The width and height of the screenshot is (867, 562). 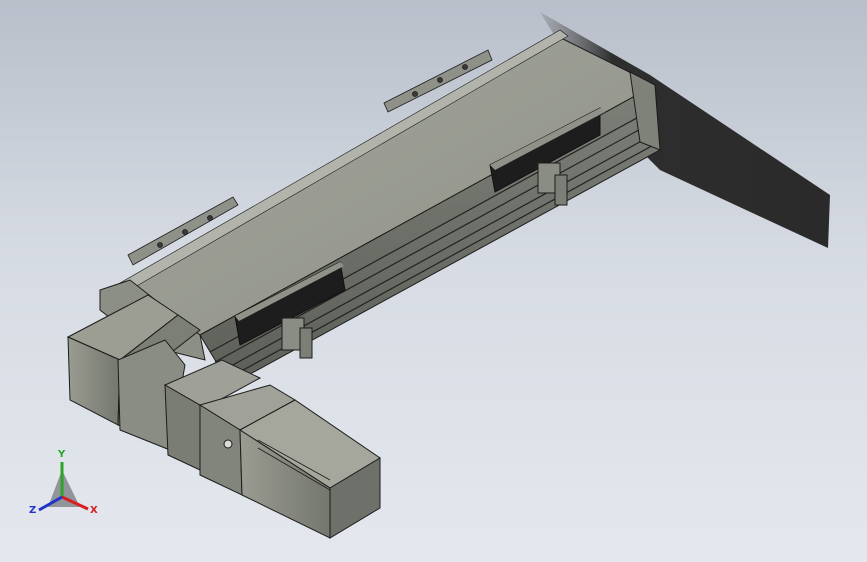 What do you see at coordinates (62, 454) in the screenshot?
I see `triad-y-label: Y` at bounding box center [62, 454].